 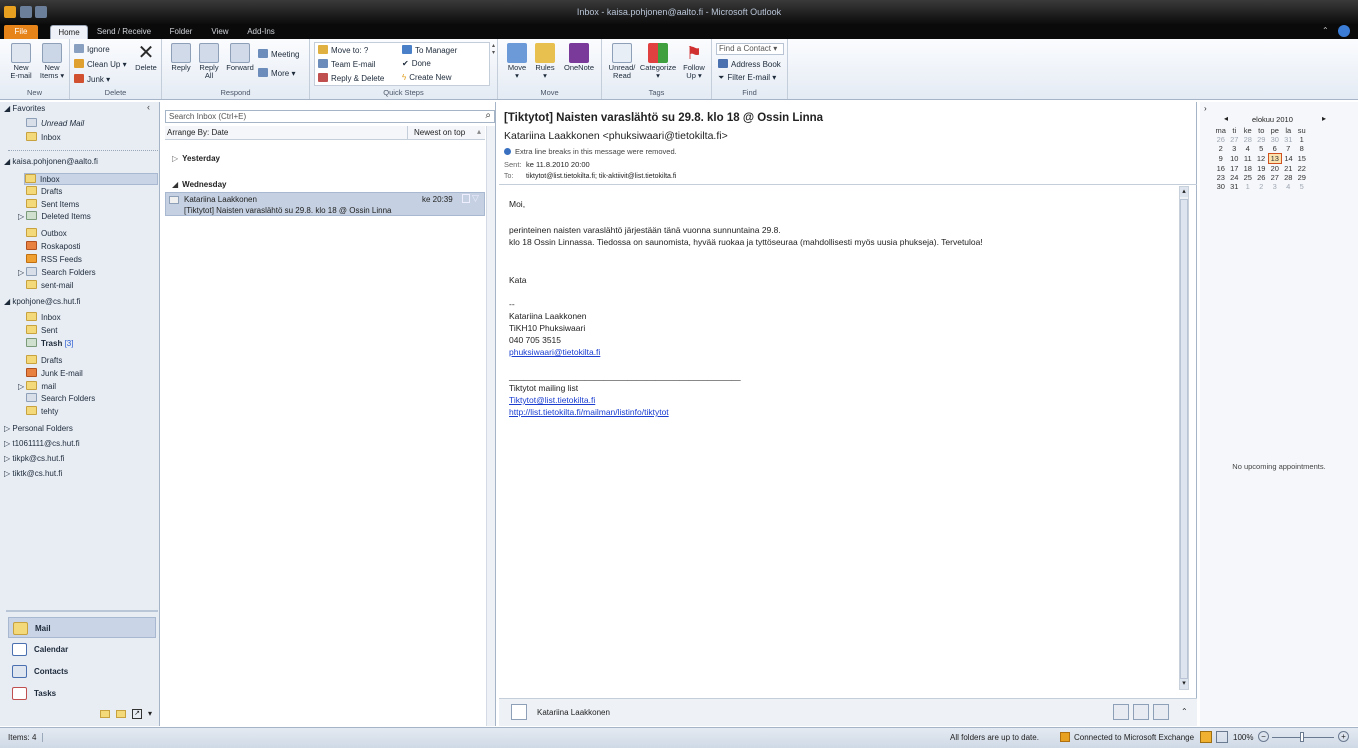 What do you see at coordinates (346, 64) in the screenshot?
I see `quickstep-team-email: Team E-mail` at bounding box center [346, 64].